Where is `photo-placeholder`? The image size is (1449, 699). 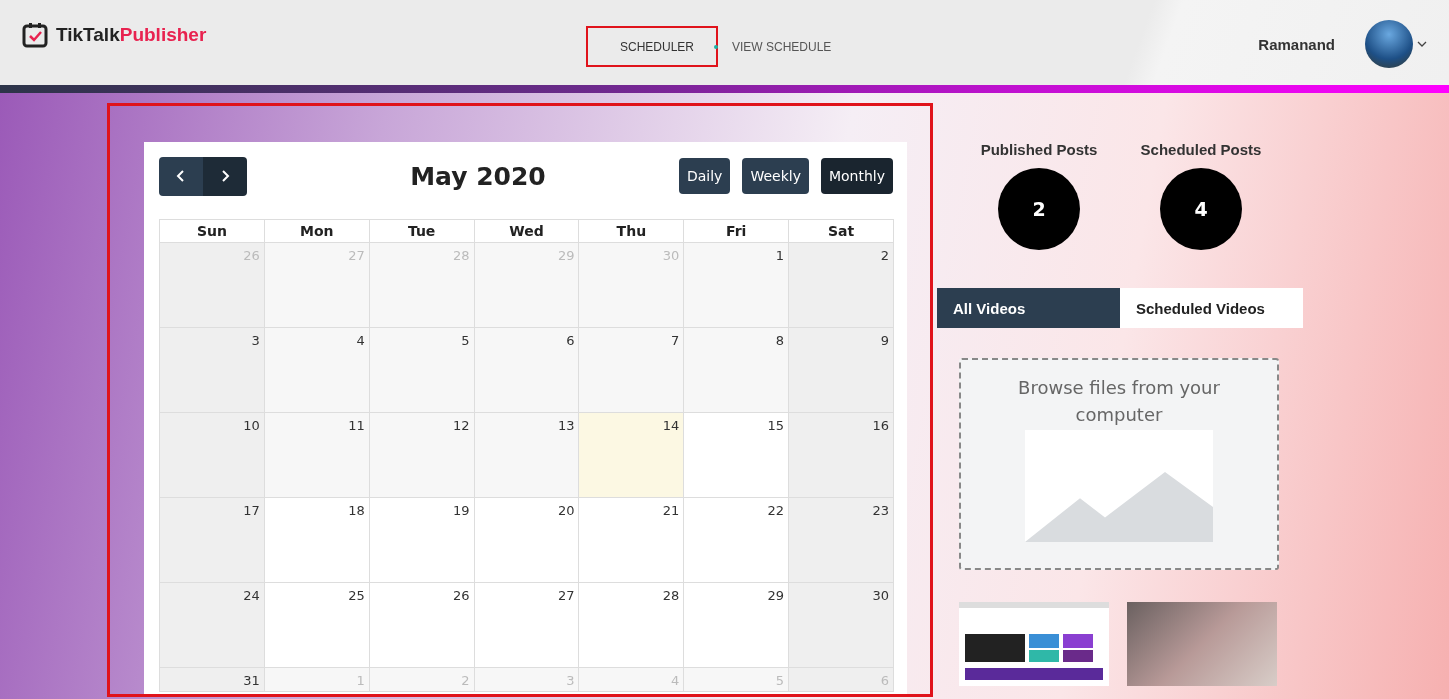
photo-placeholder is located at coordinates (1202, 644).